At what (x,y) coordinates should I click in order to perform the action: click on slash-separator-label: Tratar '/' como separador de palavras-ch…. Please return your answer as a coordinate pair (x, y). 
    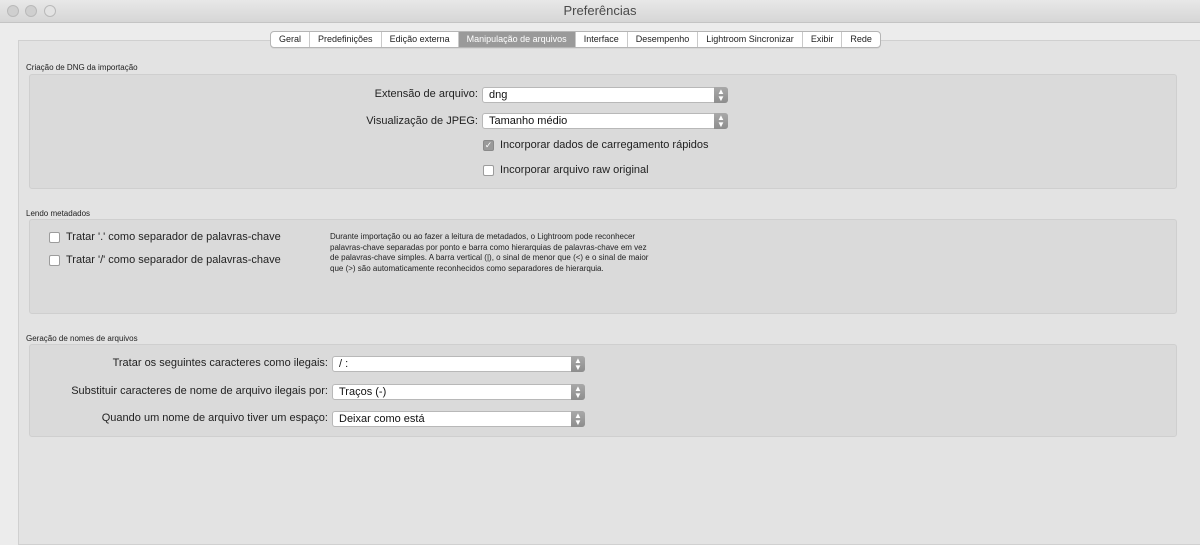
    Looking at the image, I should click on (173, 260).